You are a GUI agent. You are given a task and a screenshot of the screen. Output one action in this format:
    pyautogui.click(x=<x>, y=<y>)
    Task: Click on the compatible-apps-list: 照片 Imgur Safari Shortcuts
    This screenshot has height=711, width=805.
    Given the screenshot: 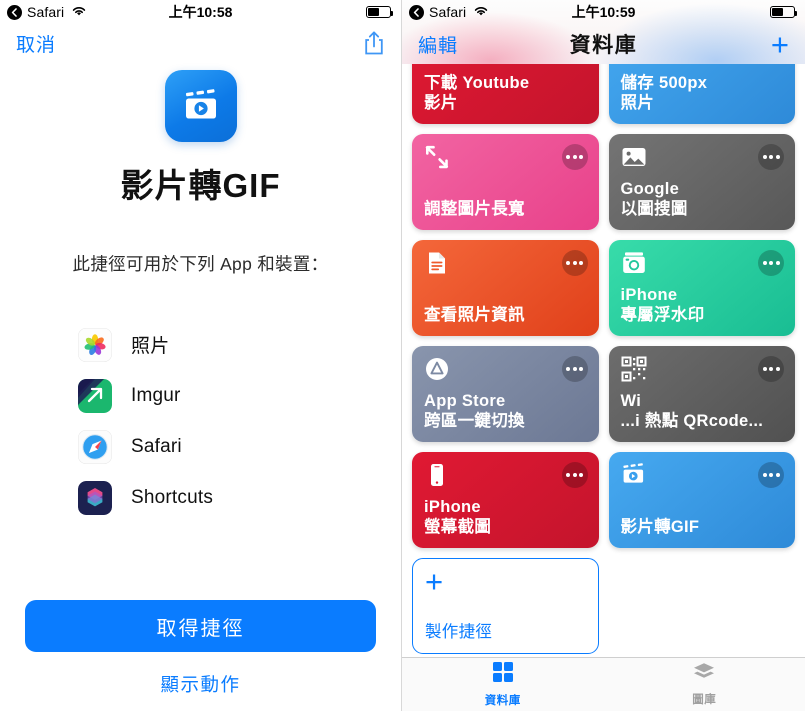 What is the action you would take?
    pyautogui.click(x=200, y=421)
    